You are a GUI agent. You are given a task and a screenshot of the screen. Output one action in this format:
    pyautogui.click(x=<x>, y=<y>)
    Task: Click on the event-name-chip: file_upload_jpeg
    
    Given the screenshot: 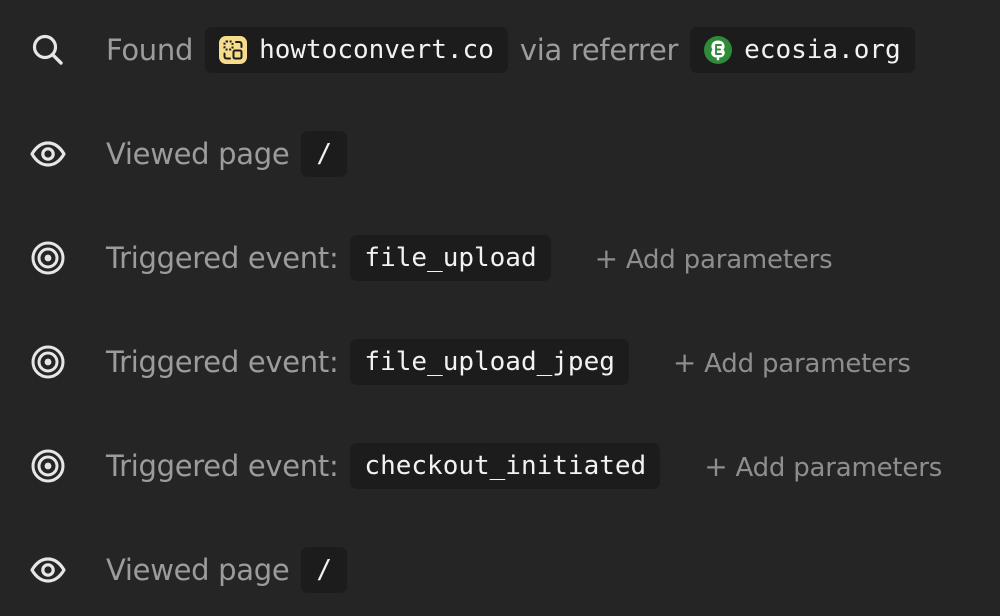 What is the action you would take?
    pyautogui.click(x=489, y=362)
    